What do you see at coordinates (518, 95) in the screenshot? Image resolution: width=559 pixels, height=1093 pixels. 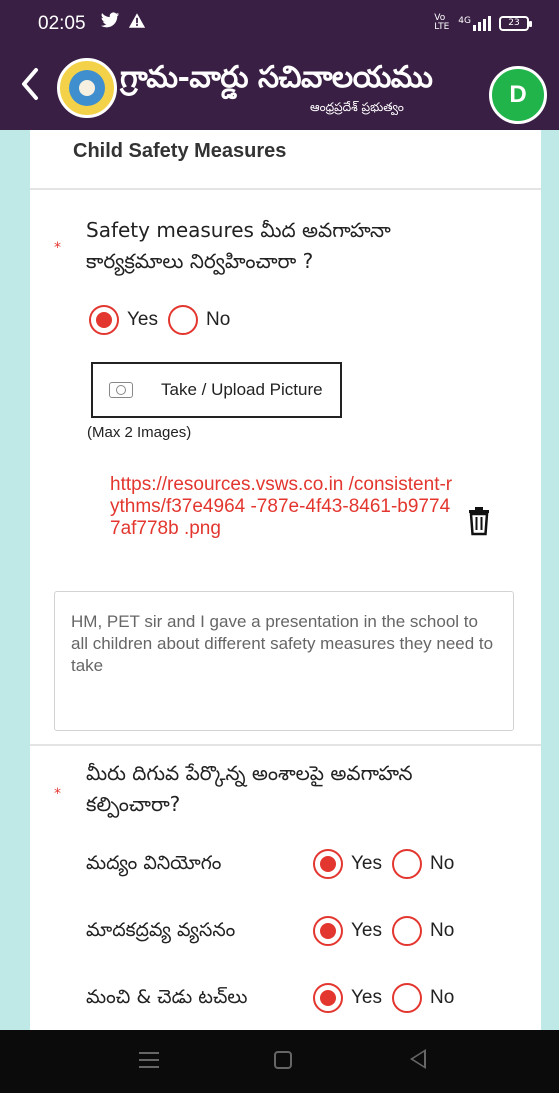 I see `avatar: D` at bounding box center [518, 95].